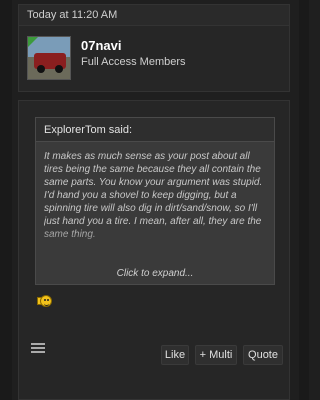 The height and width of the screenshot is (400, 320). What do you see at coordinates (263, 355) in the screenshot?
I see `quote-button: Quote` at bounding box center [263, 355].